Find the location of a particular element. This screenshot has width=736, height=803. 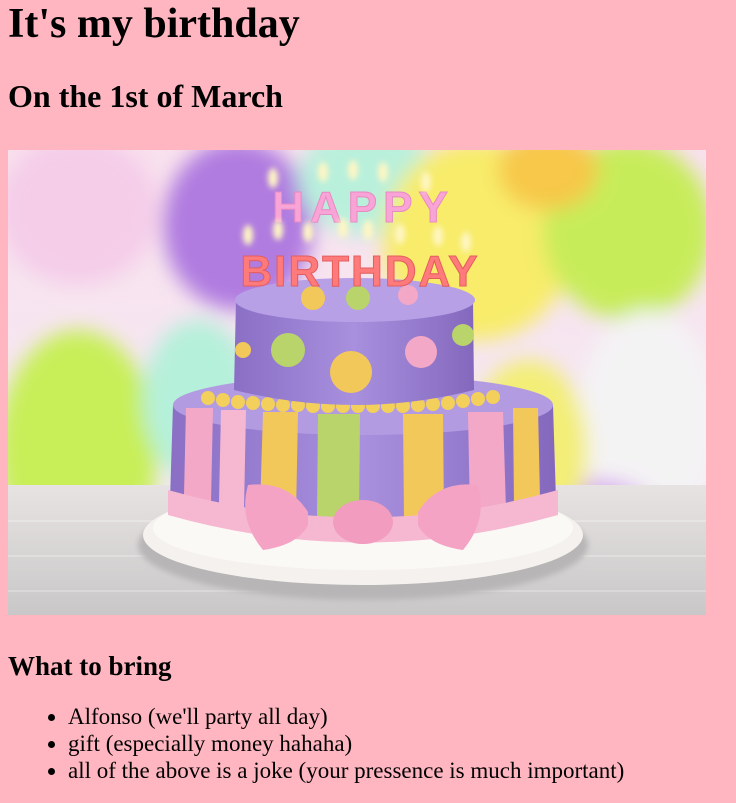

page-title: It's my birthday is located at coordinates (154, 24).